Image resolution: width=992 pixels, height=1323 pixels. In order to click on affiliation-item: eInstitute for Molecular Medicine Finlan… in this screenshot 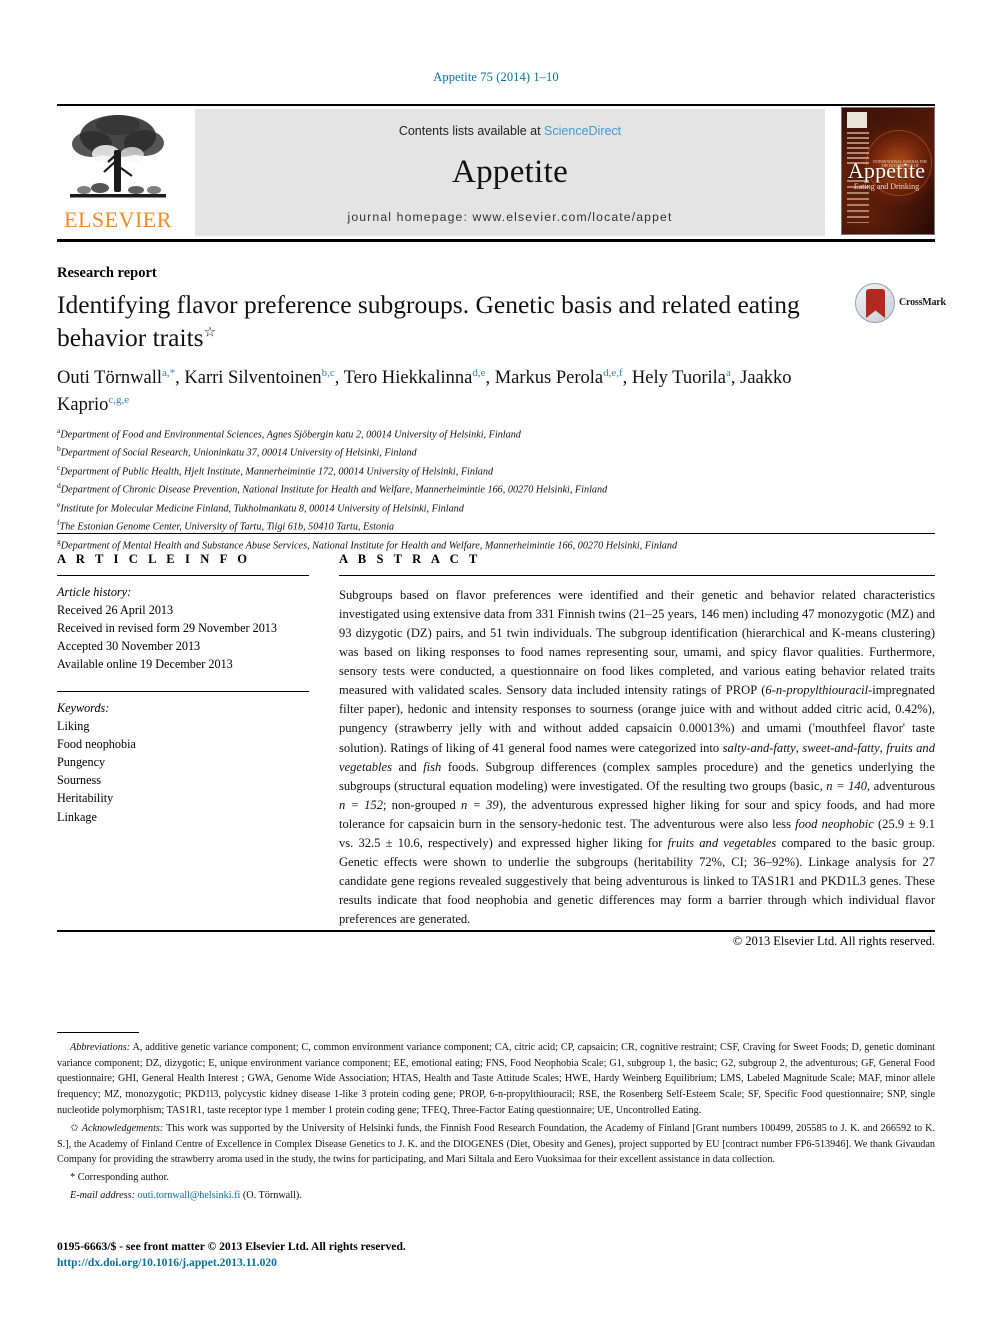, I will do `click(497, 508)`.